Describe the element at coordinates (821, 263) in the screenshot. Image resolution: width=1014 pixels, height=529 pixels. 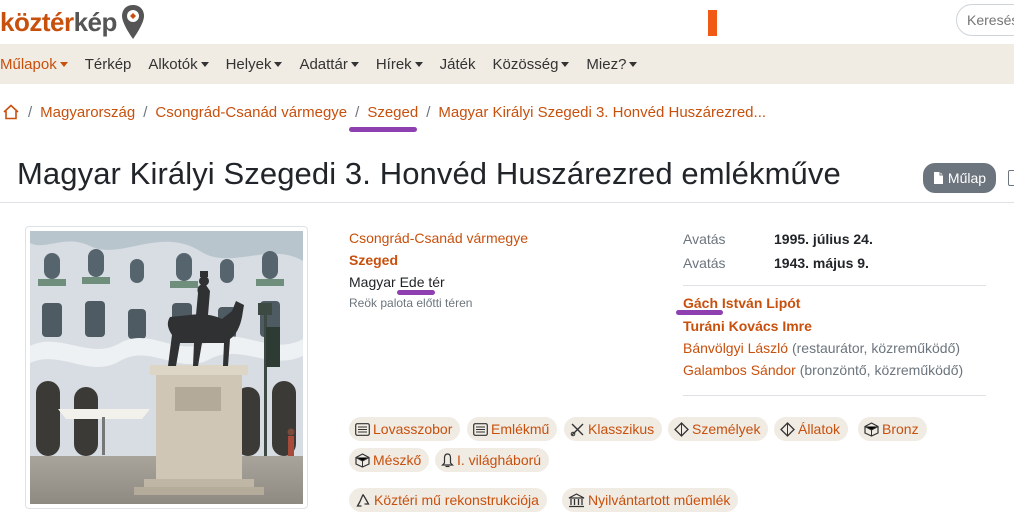
I see `date-value: 1943. május 9.` at that location.